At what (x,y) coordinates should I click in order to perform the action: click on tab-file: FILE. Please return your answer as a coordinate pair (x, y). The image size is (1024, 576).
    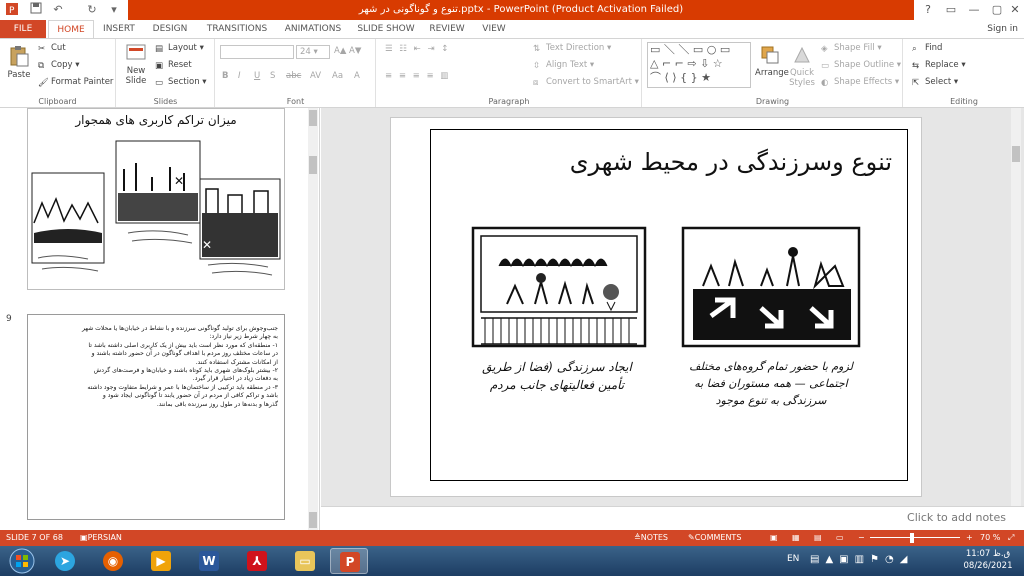
    Looking at the image, I should click on (23, 29).